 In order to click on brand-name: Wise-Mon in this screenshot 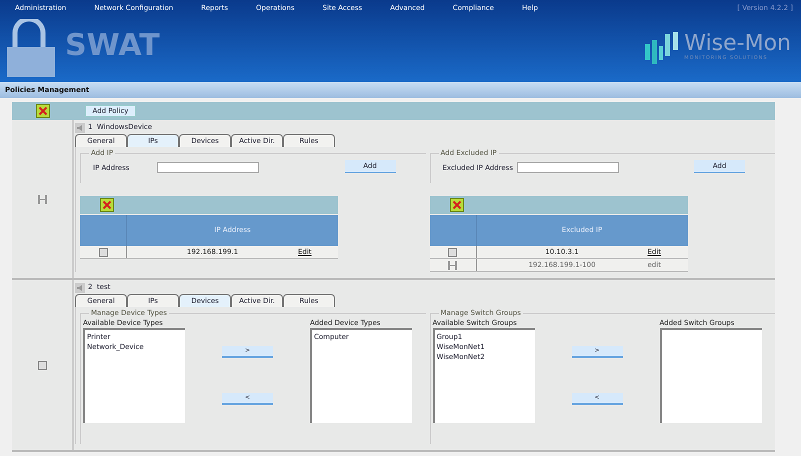, I will do `click(737, 44)`.